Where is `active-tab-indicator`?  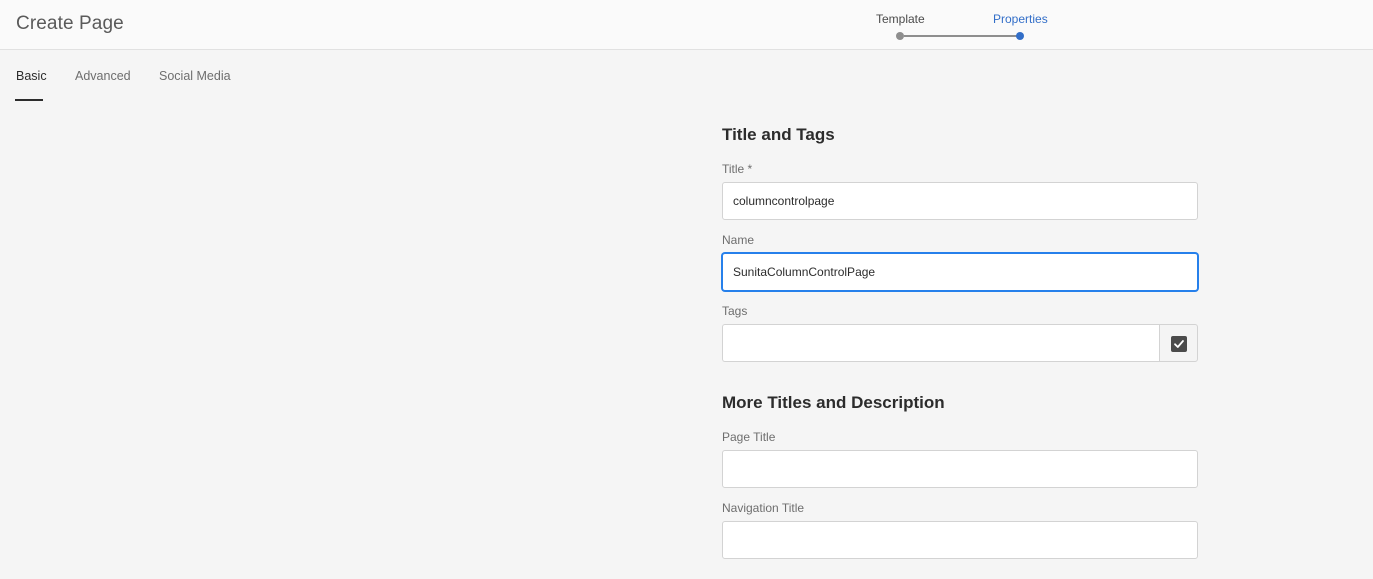 active-tab-indicator is located at coordinates (29, 100).